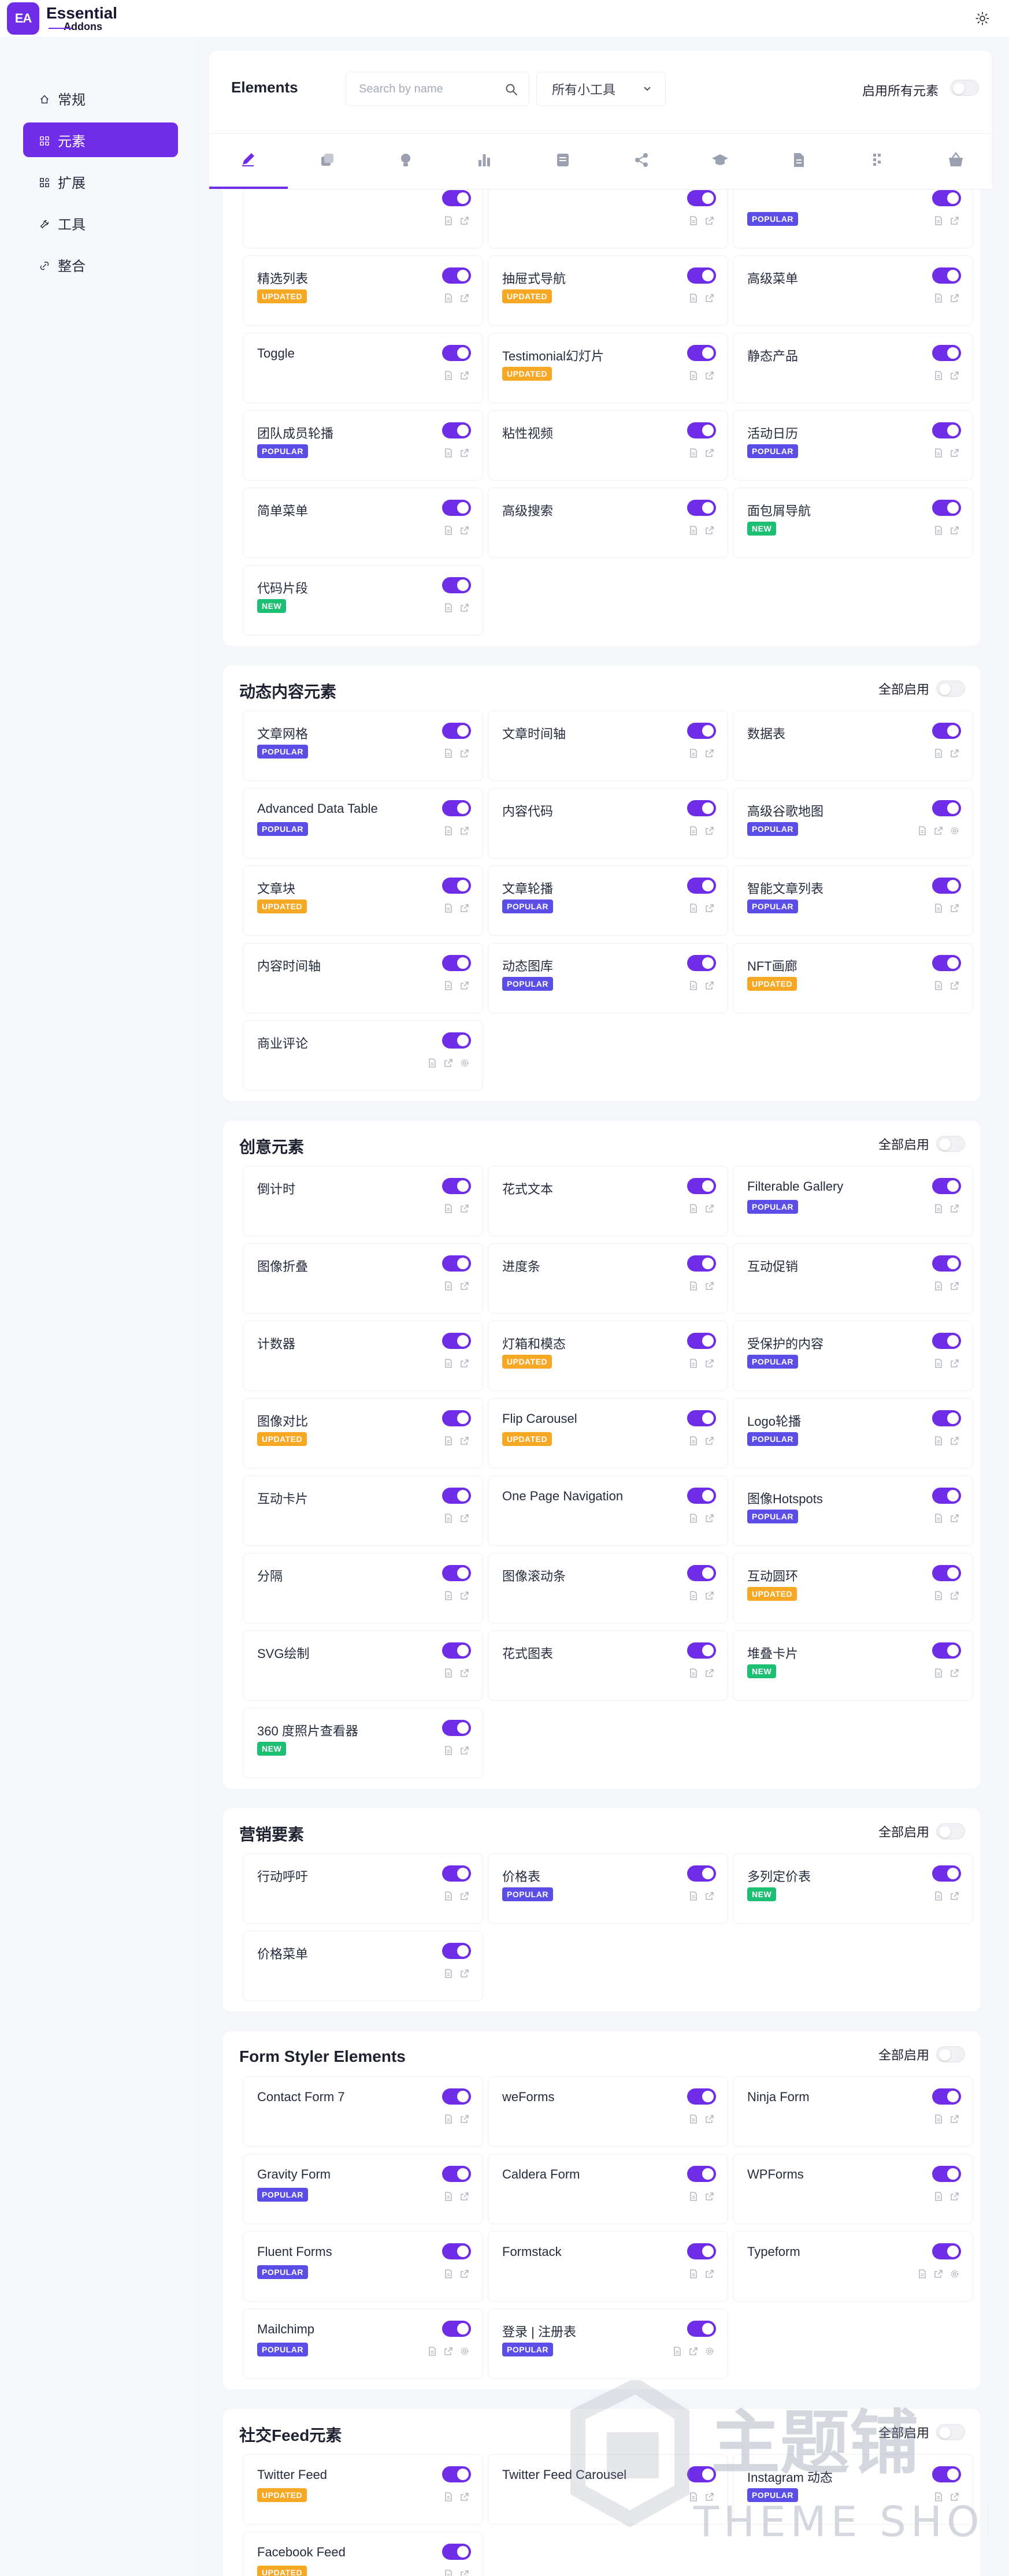 The height and width of the screenshot is (2576, 1009). What do you see at coordinates (100, 98) in the screenshot?
I see `sidebar-item-0: 常规` at bounding box center [100, 98].